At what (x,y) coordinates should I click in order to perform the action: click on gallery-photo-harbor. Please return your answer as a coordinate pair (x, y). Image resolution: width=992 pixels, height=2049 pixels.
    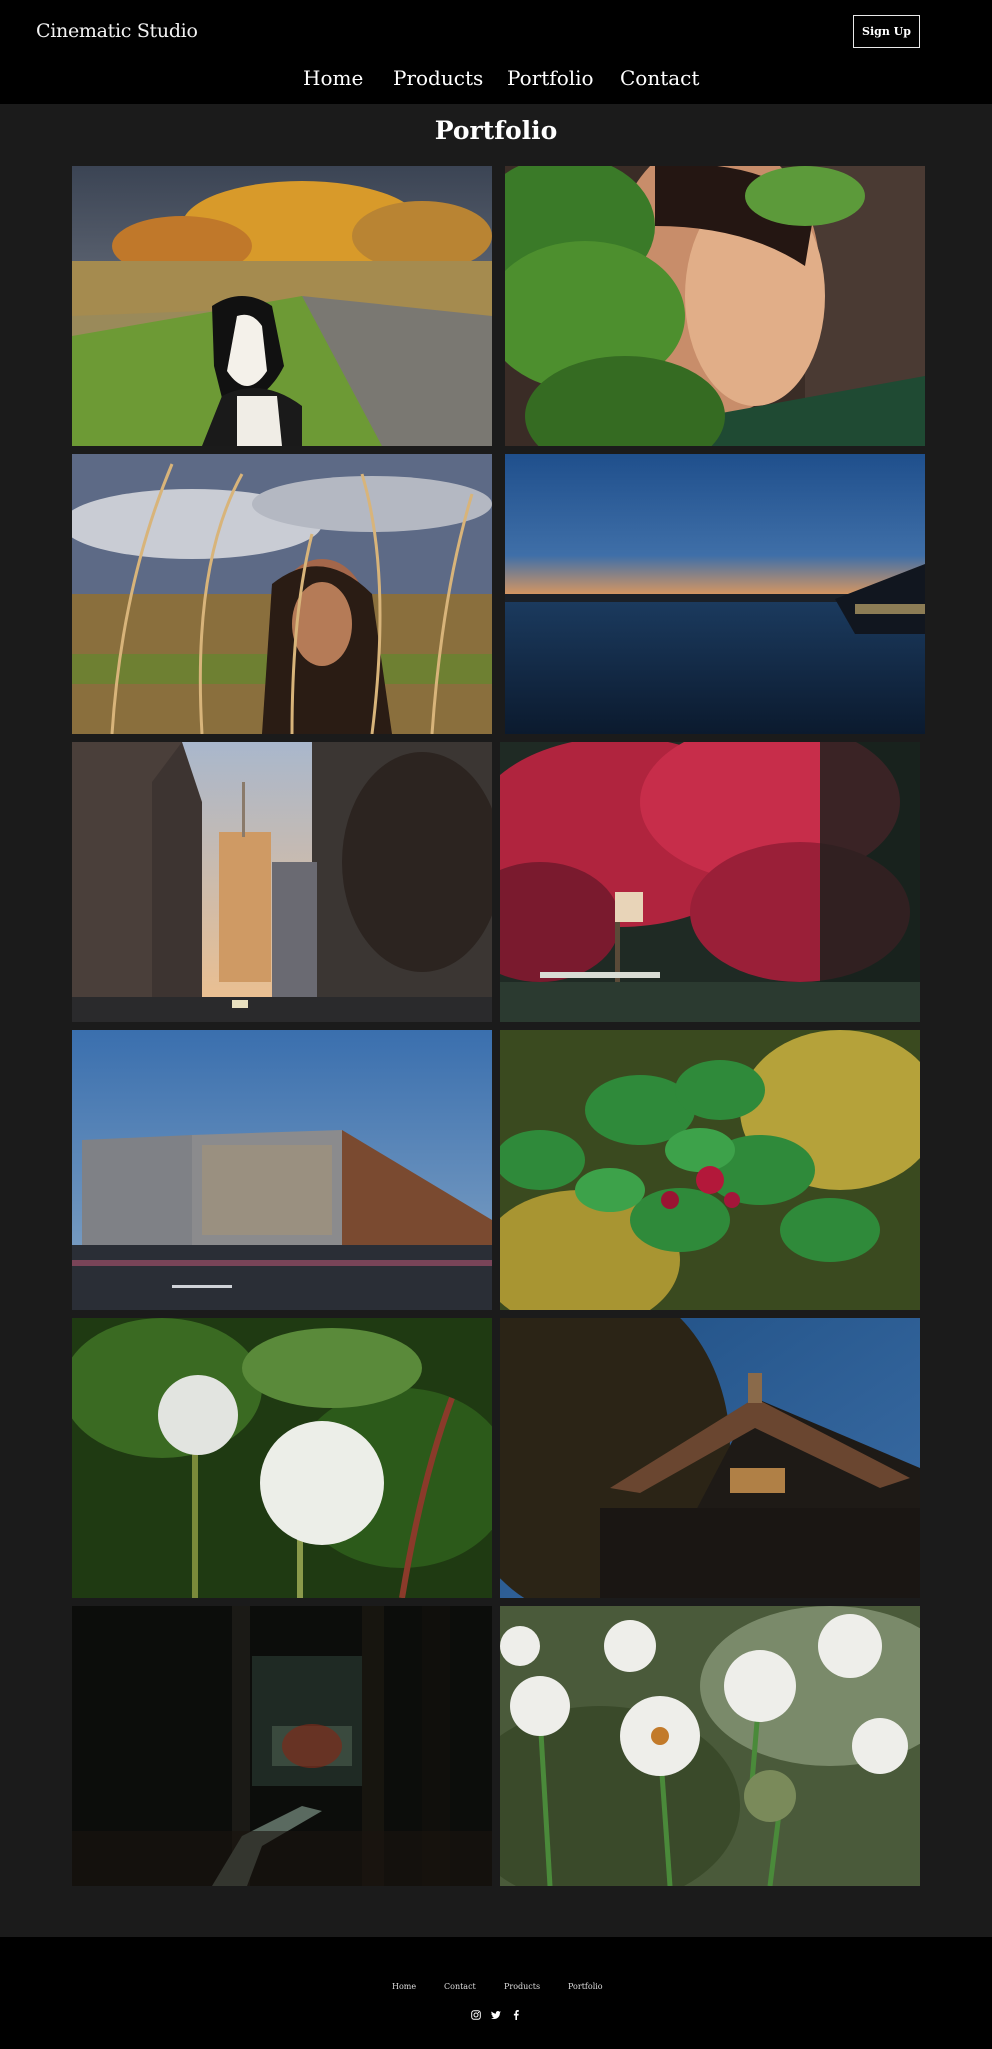
    Looking at the image, I should click on (715, 594).